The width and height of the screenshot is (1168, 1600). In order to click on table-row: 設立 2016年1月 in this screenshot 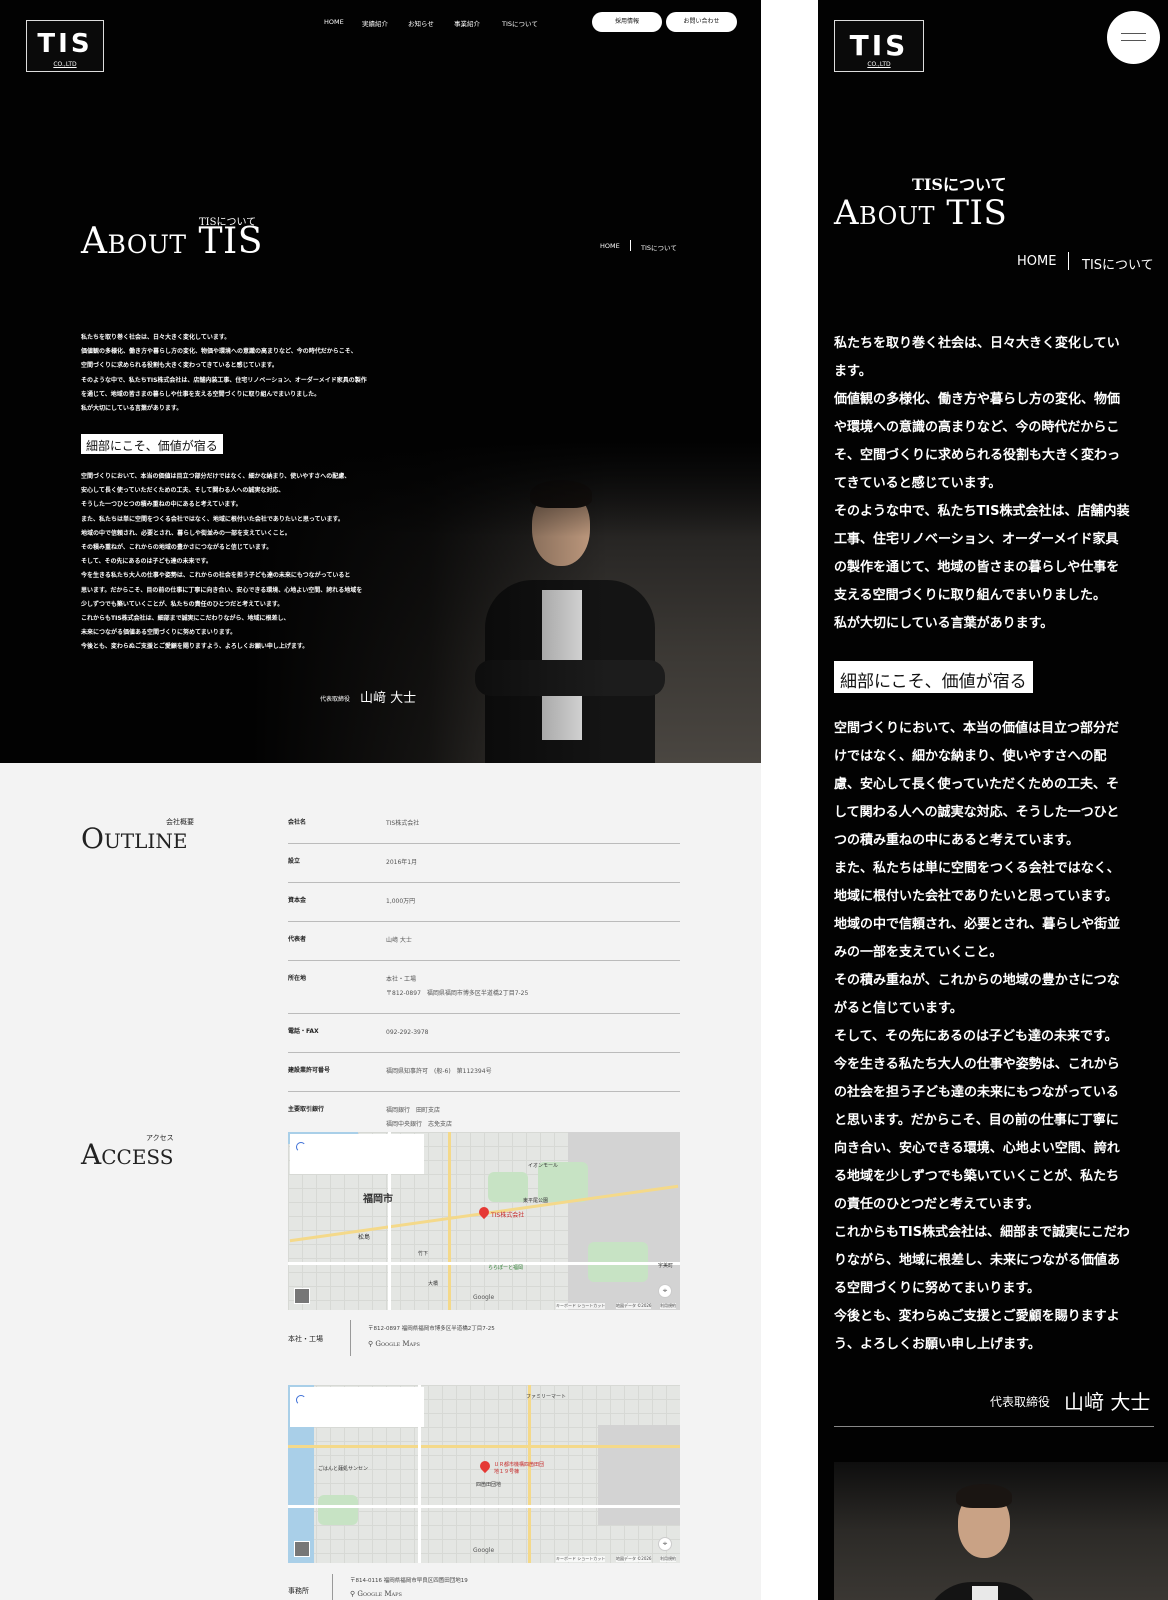, I will do `click(484, 863)`.